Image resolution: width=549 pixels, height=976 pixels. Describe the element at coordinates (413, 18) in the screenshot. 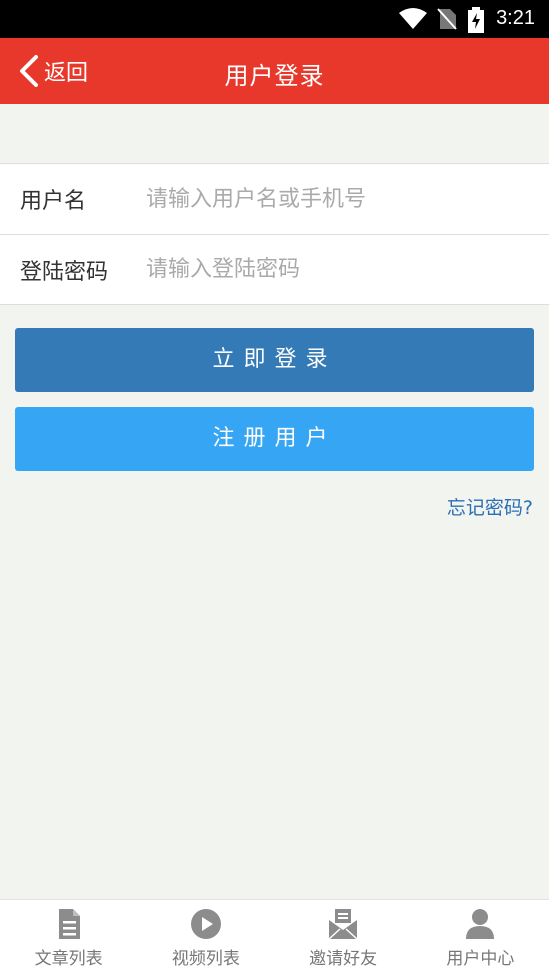

I see `wifi-icon` at that location.